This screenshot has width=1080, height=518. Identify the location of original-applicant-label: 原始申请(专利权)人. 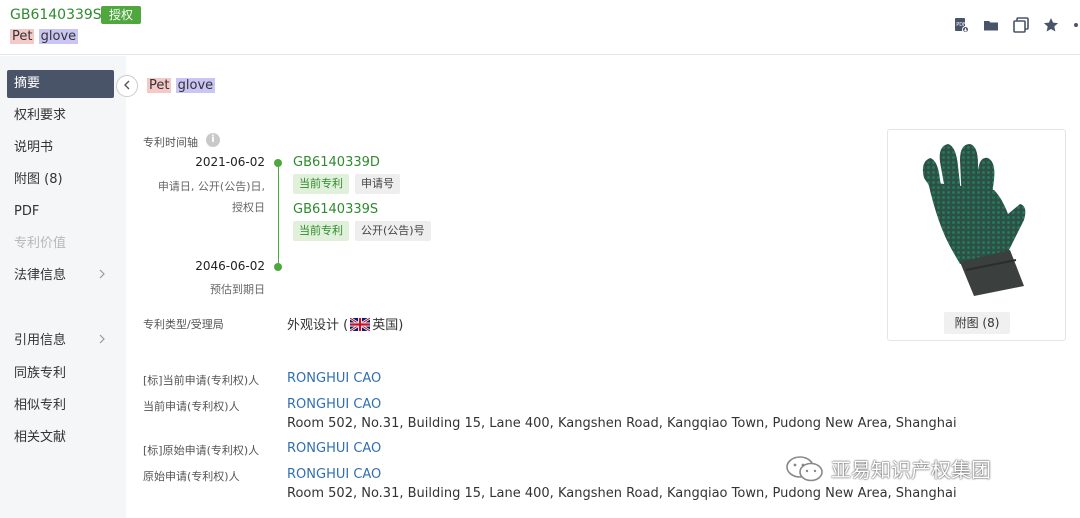
(191, 476).